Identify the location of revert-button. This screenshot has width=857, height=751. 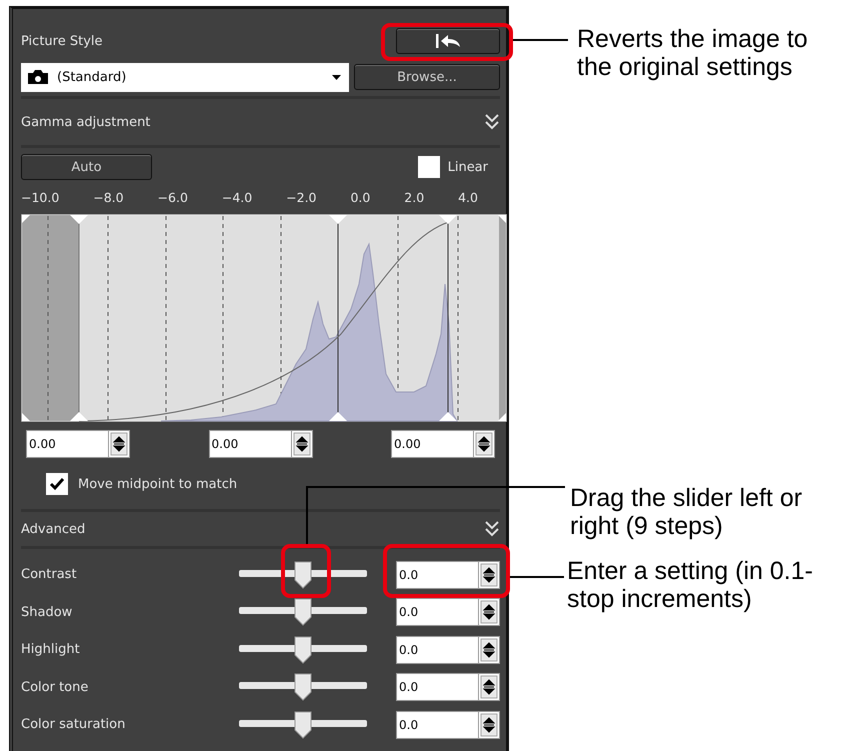
(448, 41).